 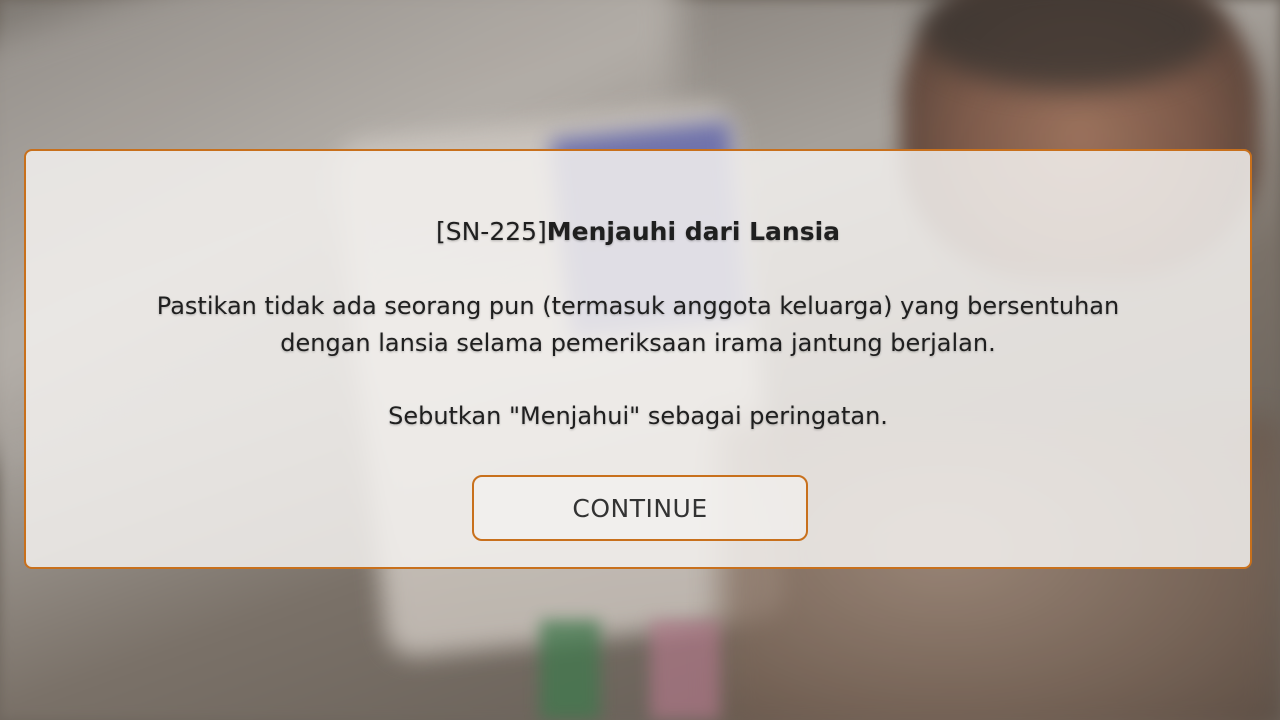 What do you see at coordinates (685, 670) in the screenshot?
I see `background-pink-patch` at bounding box center [685, 670].